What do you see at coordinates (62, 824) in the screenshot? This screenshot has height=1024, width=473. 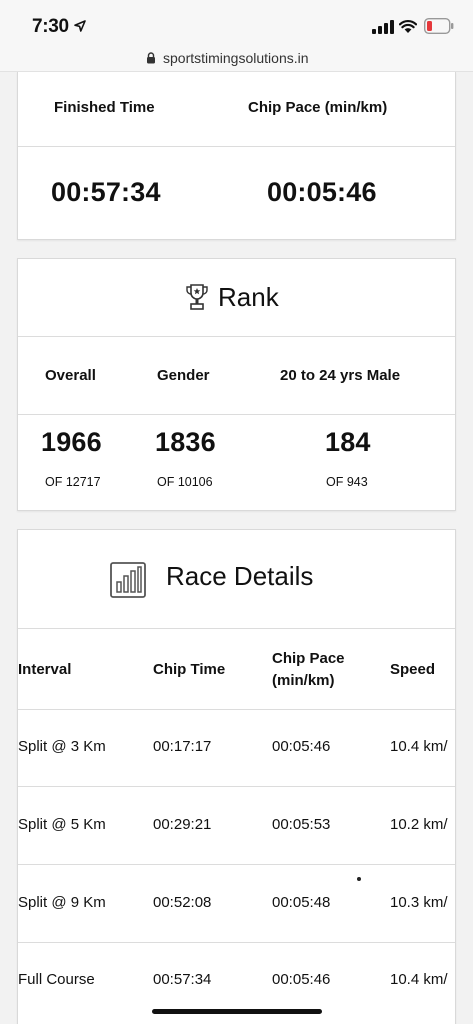 I see `row-interval: Split @ 5 Km` at bounding box center [62, 824].